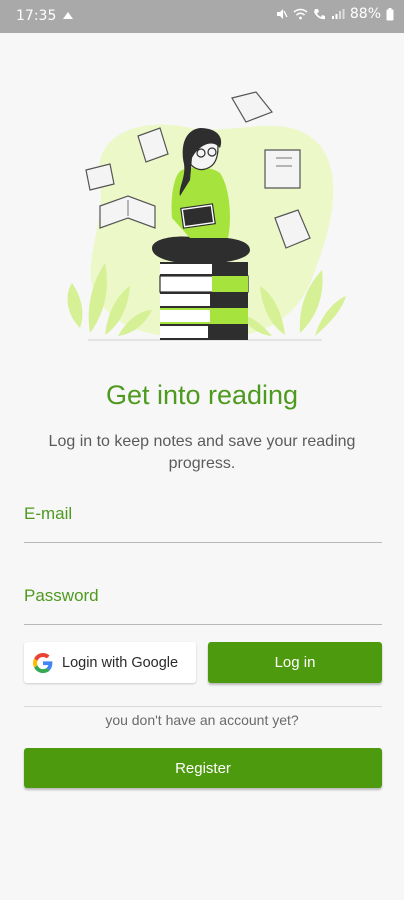 The width and height of the screenshot is (404, 900). I want to click on wifi-icon, so click(300, 14).